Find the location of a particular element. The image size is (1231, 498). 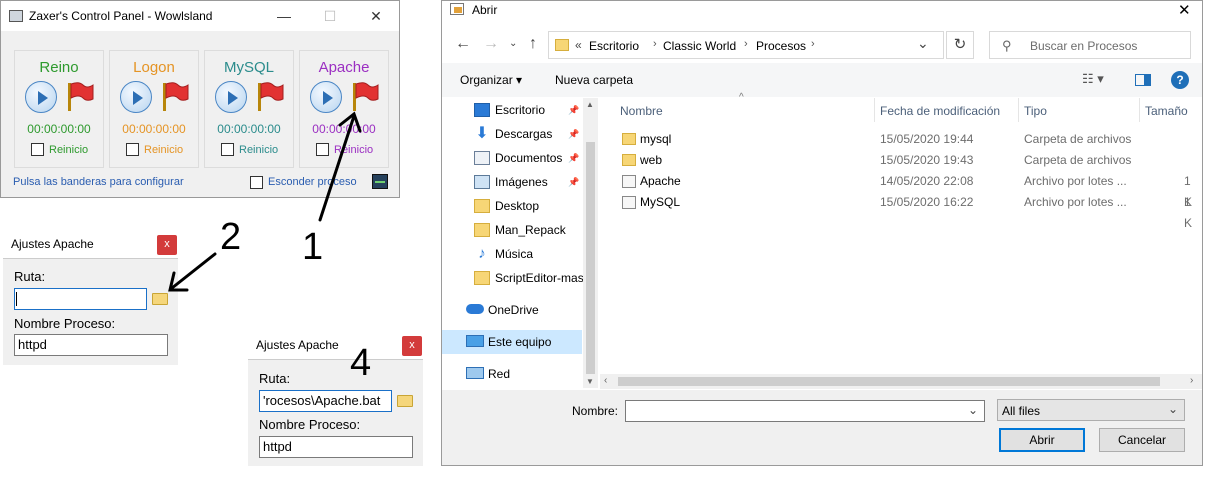

nav-item-onedrive: OneDrive is located at coordinates (513, 310).